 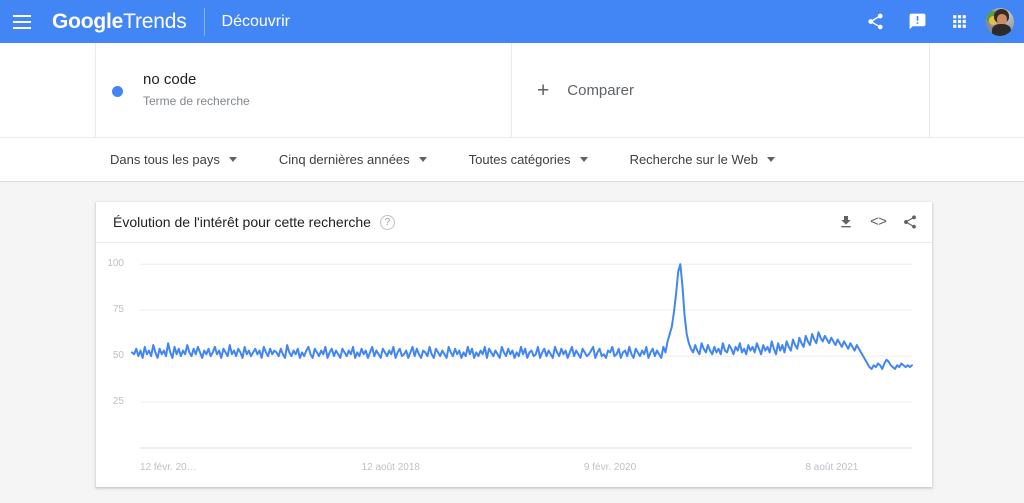 I want to click on embed-code-icon: <>, so click(x=878, y=222).